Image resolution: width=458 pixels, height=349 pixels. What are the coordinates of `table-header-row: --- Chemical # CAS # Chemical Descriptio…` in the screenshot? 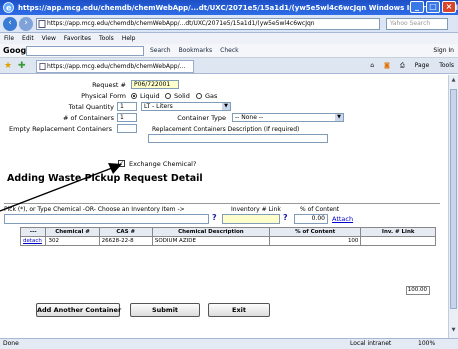 It's located at (227, 232).